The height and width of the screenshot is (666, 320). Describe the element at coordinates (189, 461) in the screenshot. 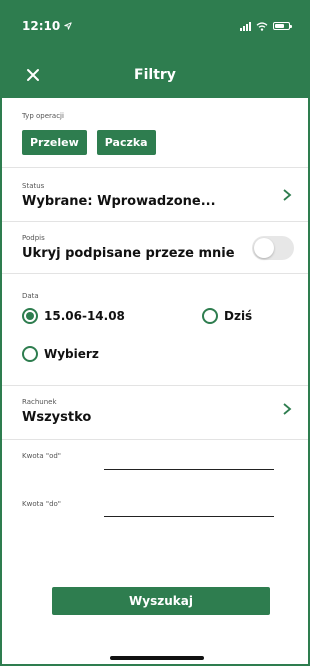

I see `amount-from-input` at that location.